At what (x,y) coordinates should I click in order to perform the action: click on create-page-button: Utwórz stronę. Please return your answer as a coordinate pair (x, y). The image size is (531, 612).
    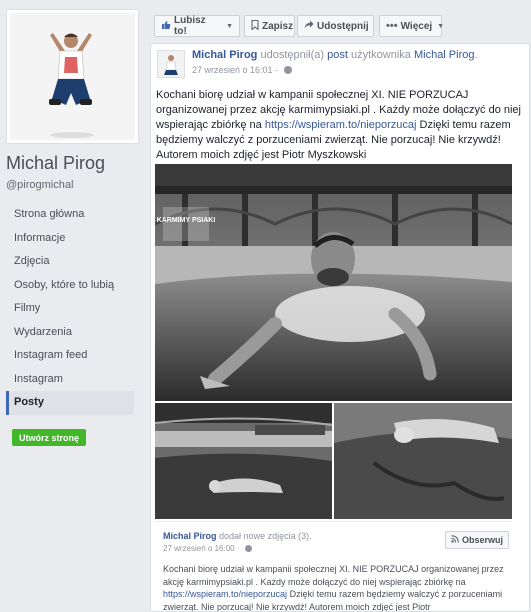
    Looking at the image, I should click on (49, 437).